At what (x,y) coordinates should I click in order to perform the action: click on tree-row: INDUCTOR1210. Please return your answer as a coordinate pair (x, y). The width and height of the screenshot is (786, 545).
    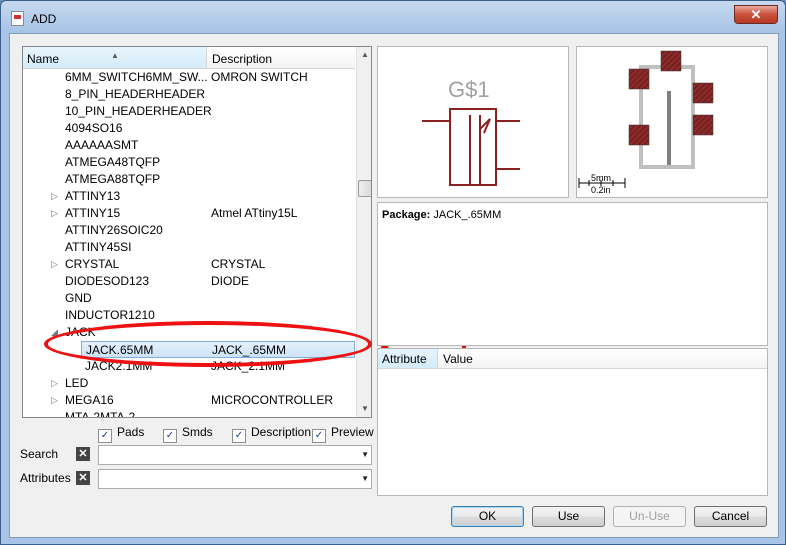
    Looking at the image, I should click on (189, 315).